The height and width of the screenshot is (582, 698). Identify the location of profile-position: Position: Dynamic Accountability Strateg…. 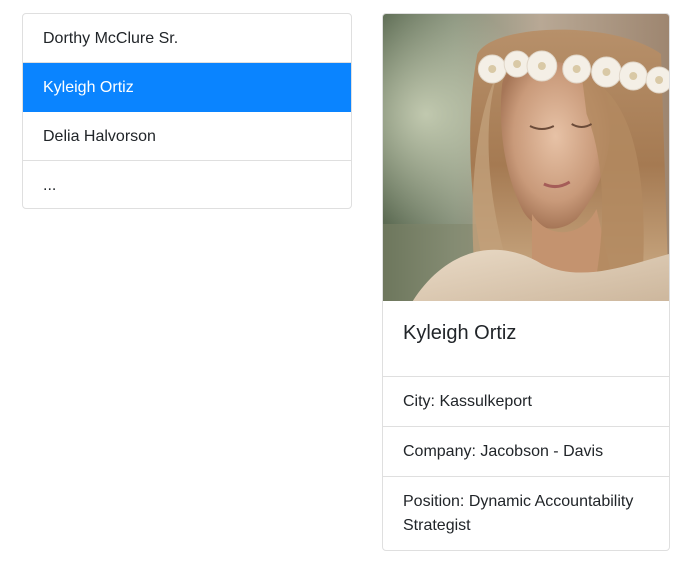
(518, 513).